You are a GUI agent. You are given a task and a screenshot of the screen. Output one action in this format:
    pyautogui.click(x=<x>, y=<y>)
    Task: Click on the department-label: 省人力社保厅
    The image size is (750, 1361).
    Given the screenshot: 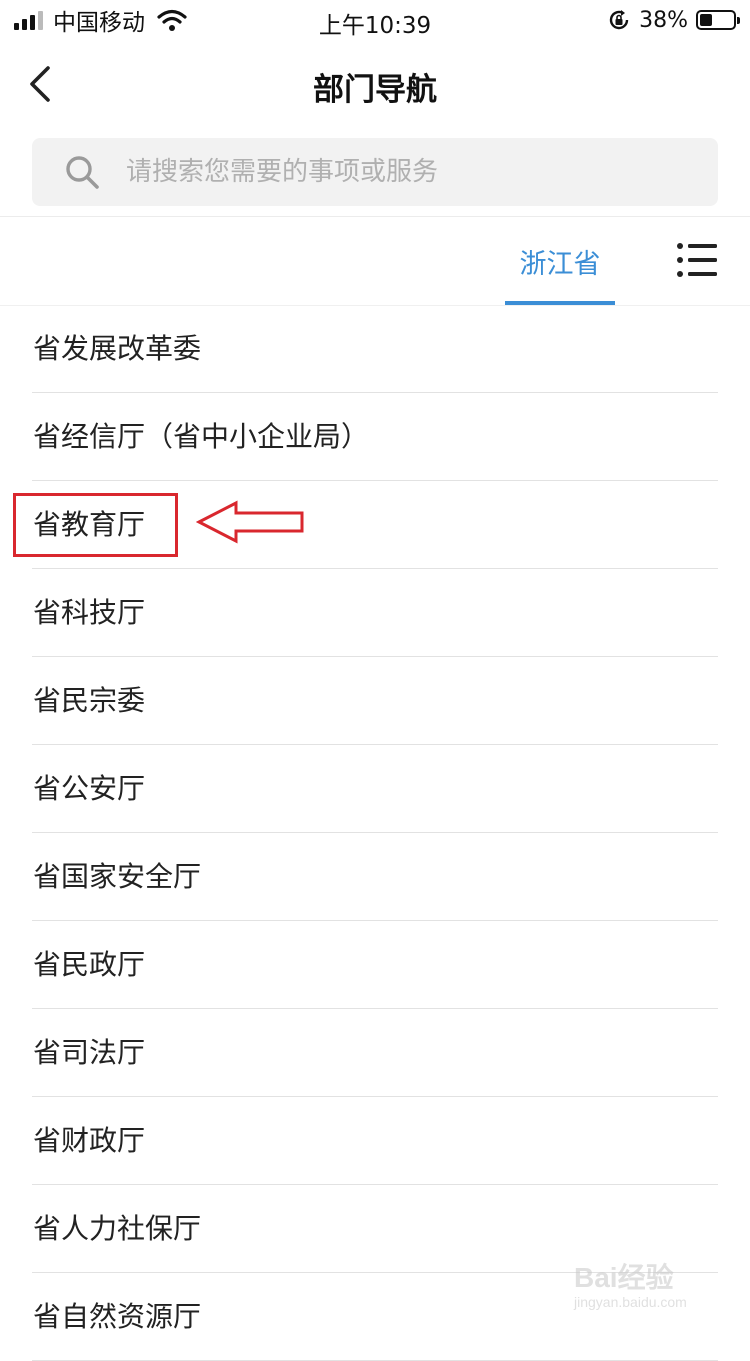 What is the action you would take?
    pyautogui.click(x=117, y=1228)
    